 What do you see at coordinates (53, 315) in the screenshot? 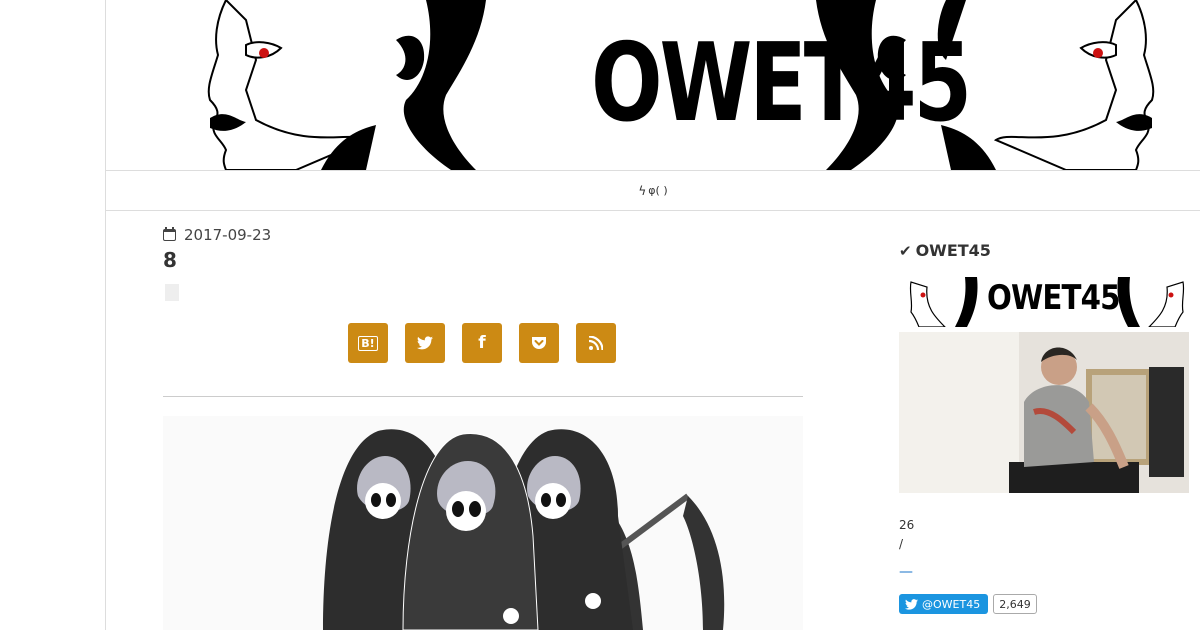
I see `left-gutter` at bounding box center [53, 315].